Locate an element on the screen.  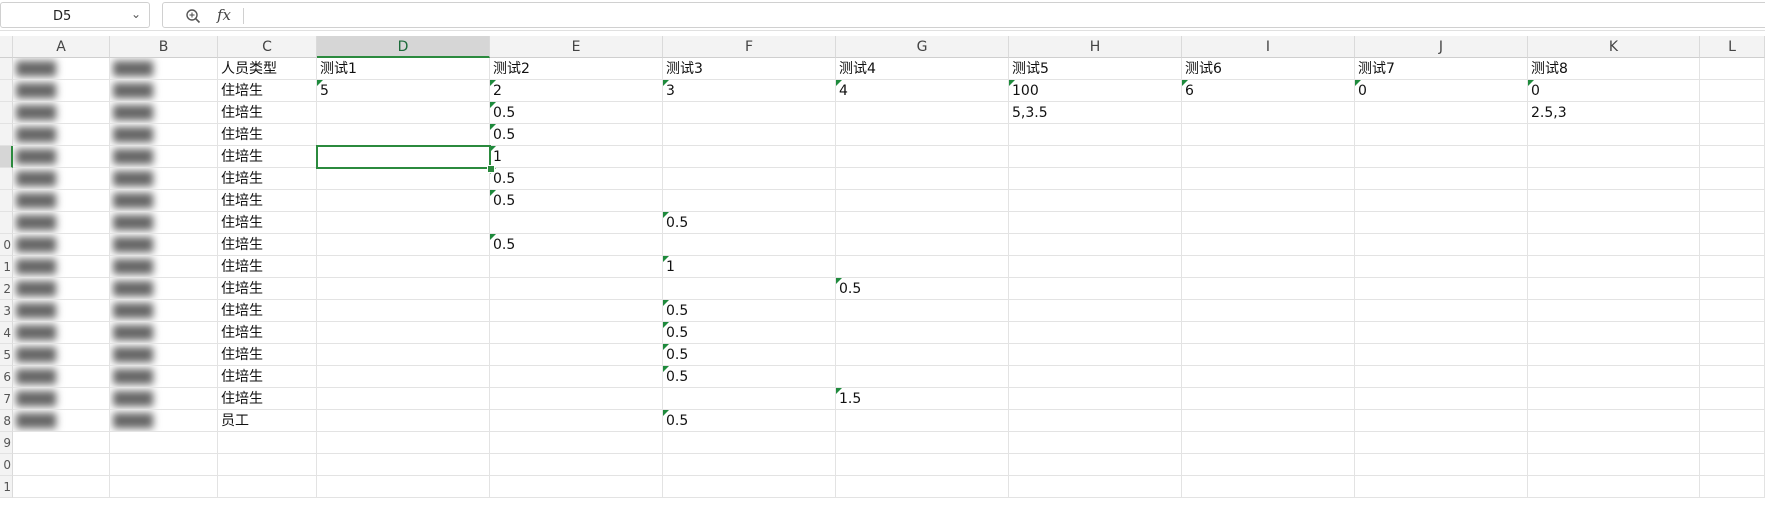
cell-g: 0.5 is located at coordinates (922, 289).